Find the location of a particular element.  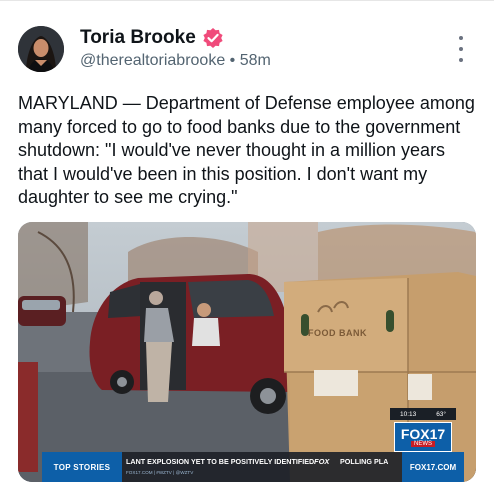

clock-temp: 63° is located at coordinates (441, 414).